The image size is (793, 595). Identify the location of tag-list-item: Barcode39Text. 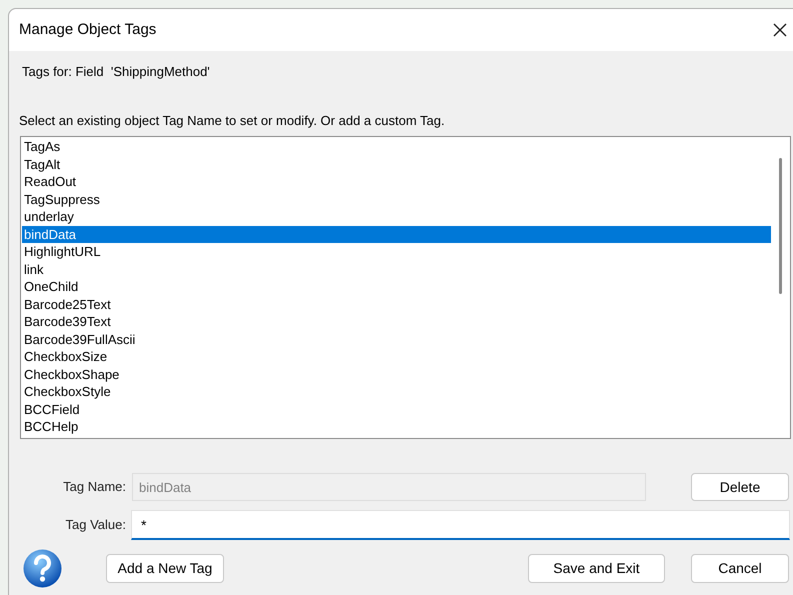
(396, 321).